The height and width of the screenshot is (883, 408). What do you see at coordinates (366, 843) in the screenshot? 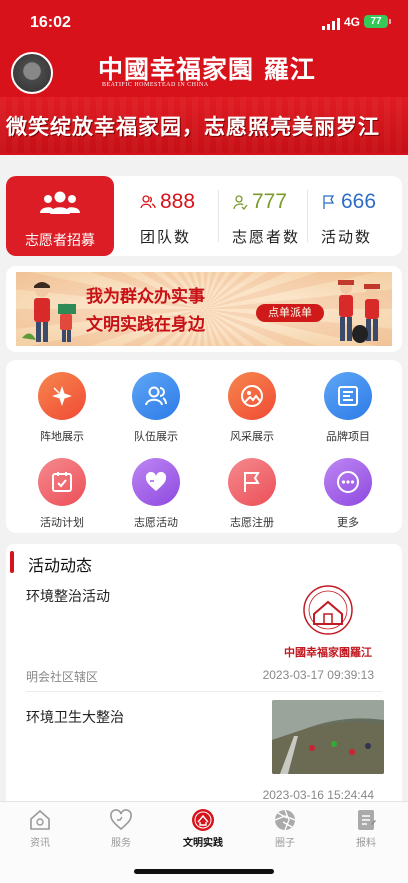
I see `tab-label: 报料` at bounding box center [366, 843].